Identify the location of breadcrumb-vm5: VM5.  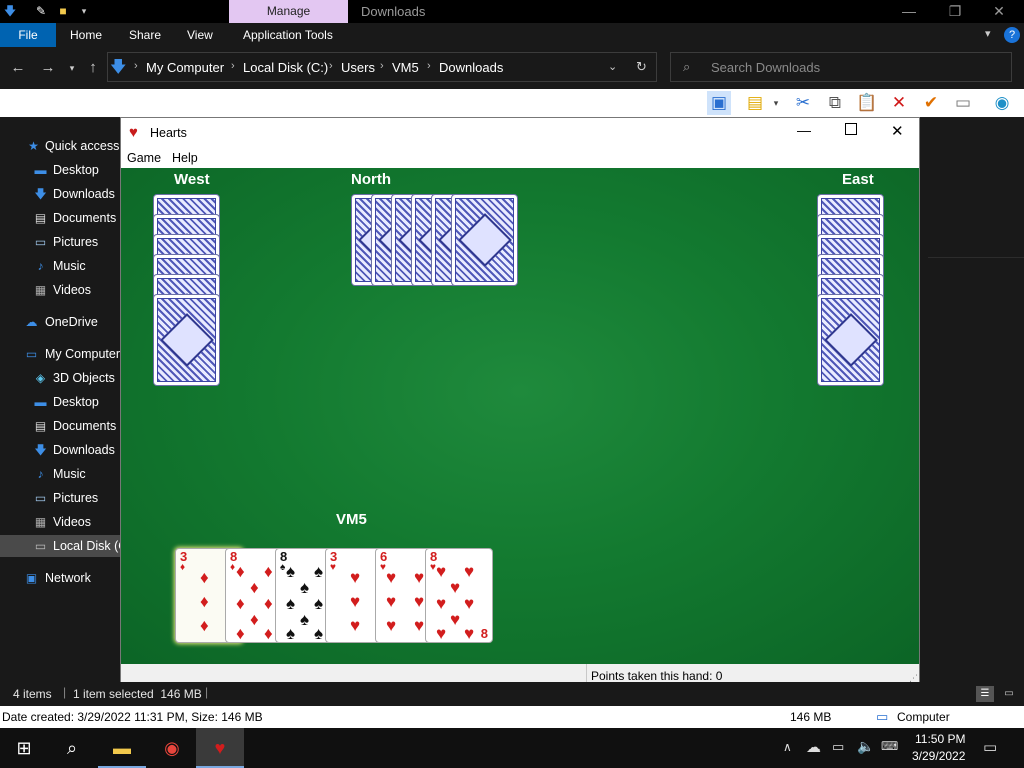
(405, 67).